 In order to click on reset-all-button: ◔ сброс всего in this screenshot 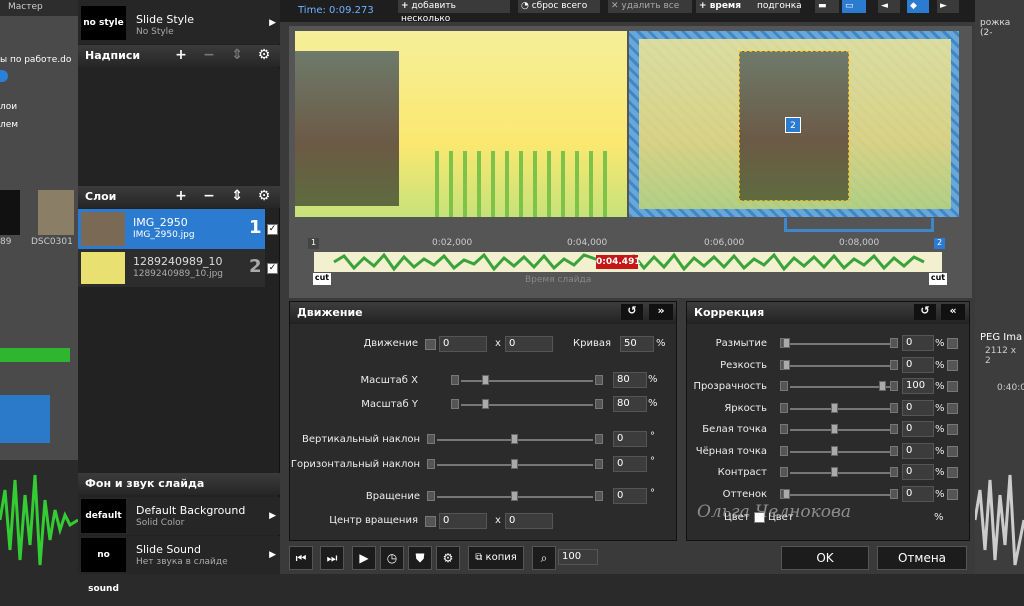, I will do `click(559, 6)`.